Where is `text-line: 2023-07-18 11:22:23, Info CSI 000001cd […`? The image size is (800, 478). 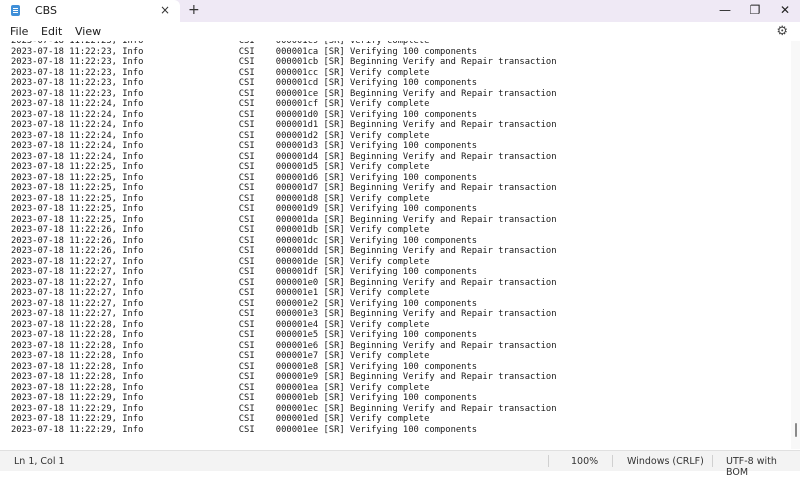 text-line: 2023-07-18 11:22:23, Info CSI 000001cd [… is located at coordinates (244, 83).